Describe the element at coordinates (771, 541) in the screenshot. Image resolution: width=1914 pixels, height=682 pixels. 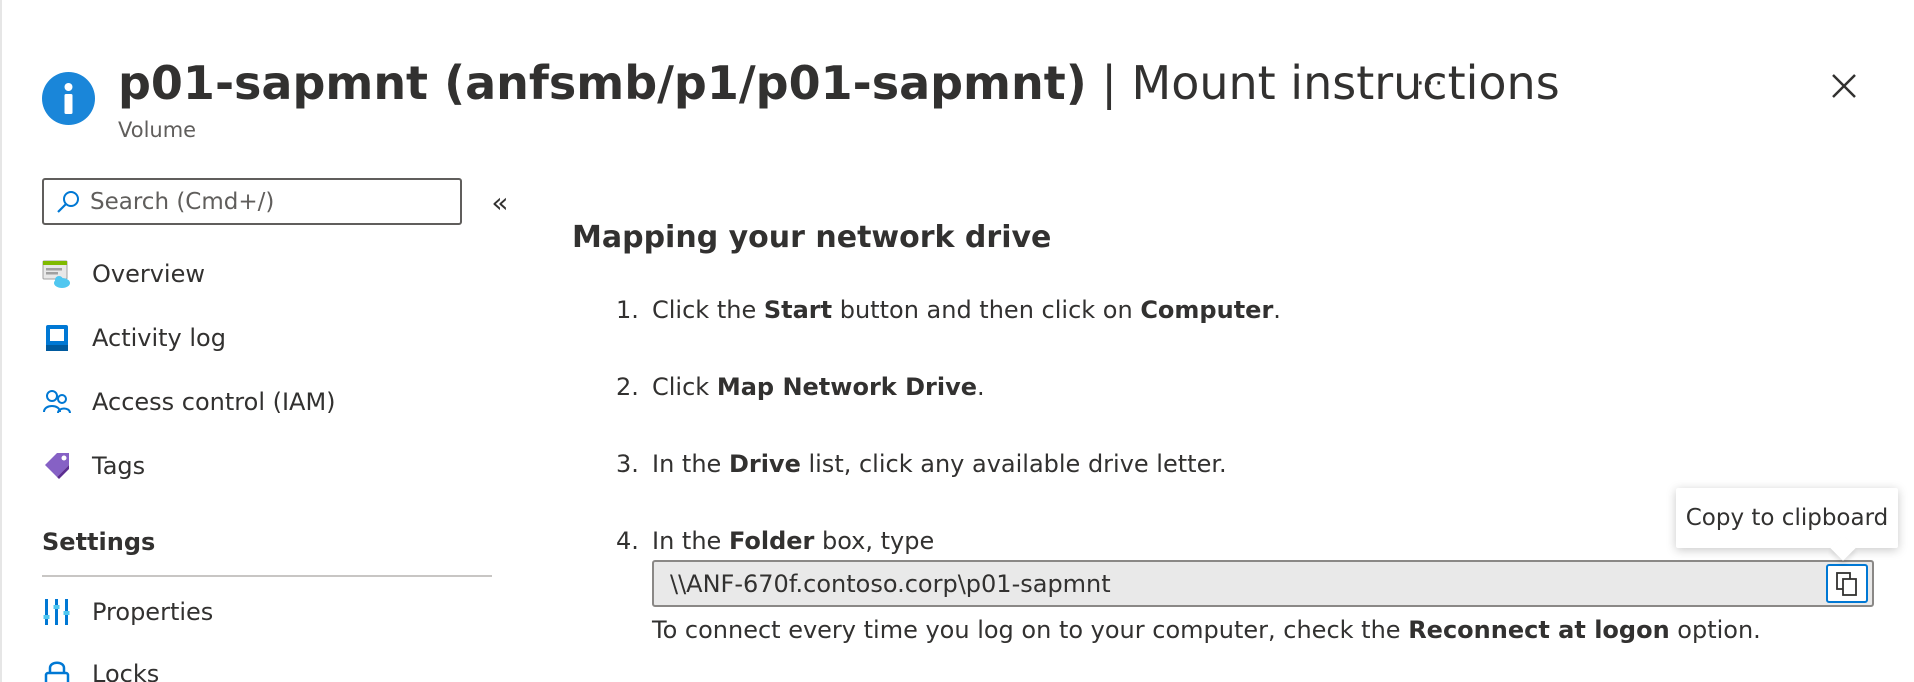
I see `step-bold-text: Folder` at that location.